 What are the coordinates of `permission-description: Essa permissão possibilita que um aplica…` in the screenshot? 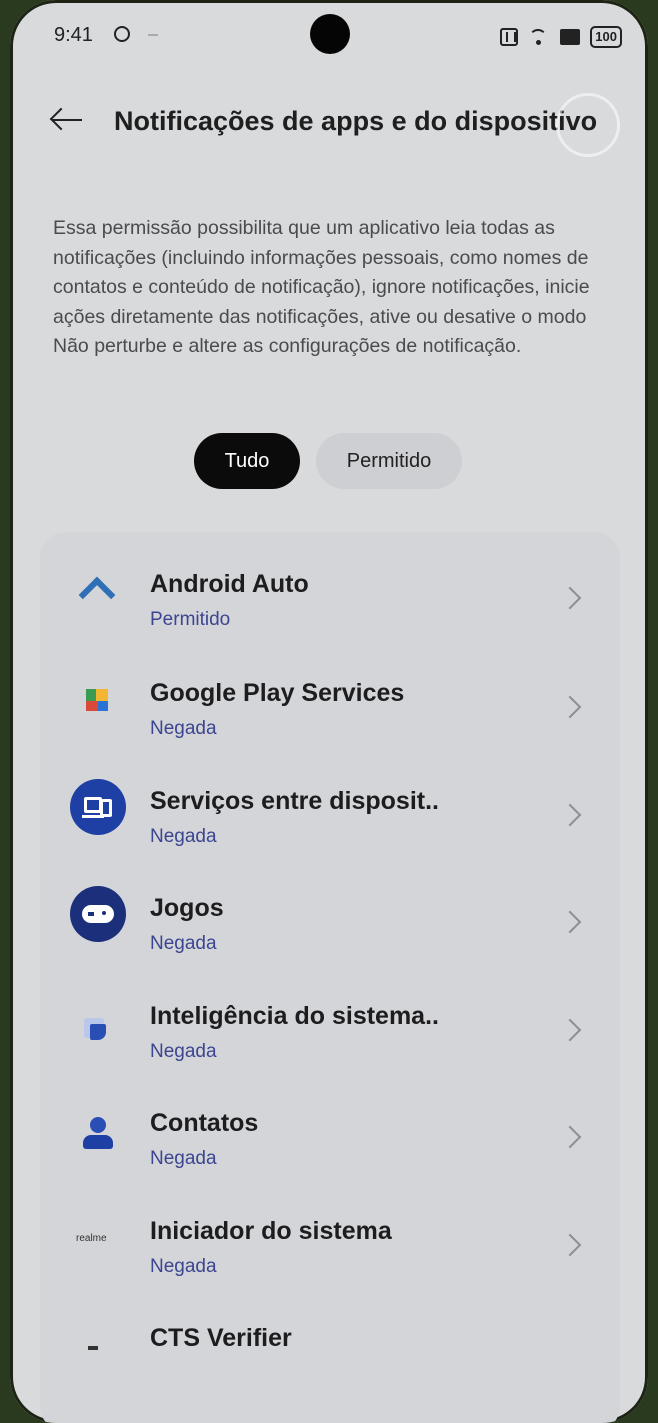 It's located at (321, 287).